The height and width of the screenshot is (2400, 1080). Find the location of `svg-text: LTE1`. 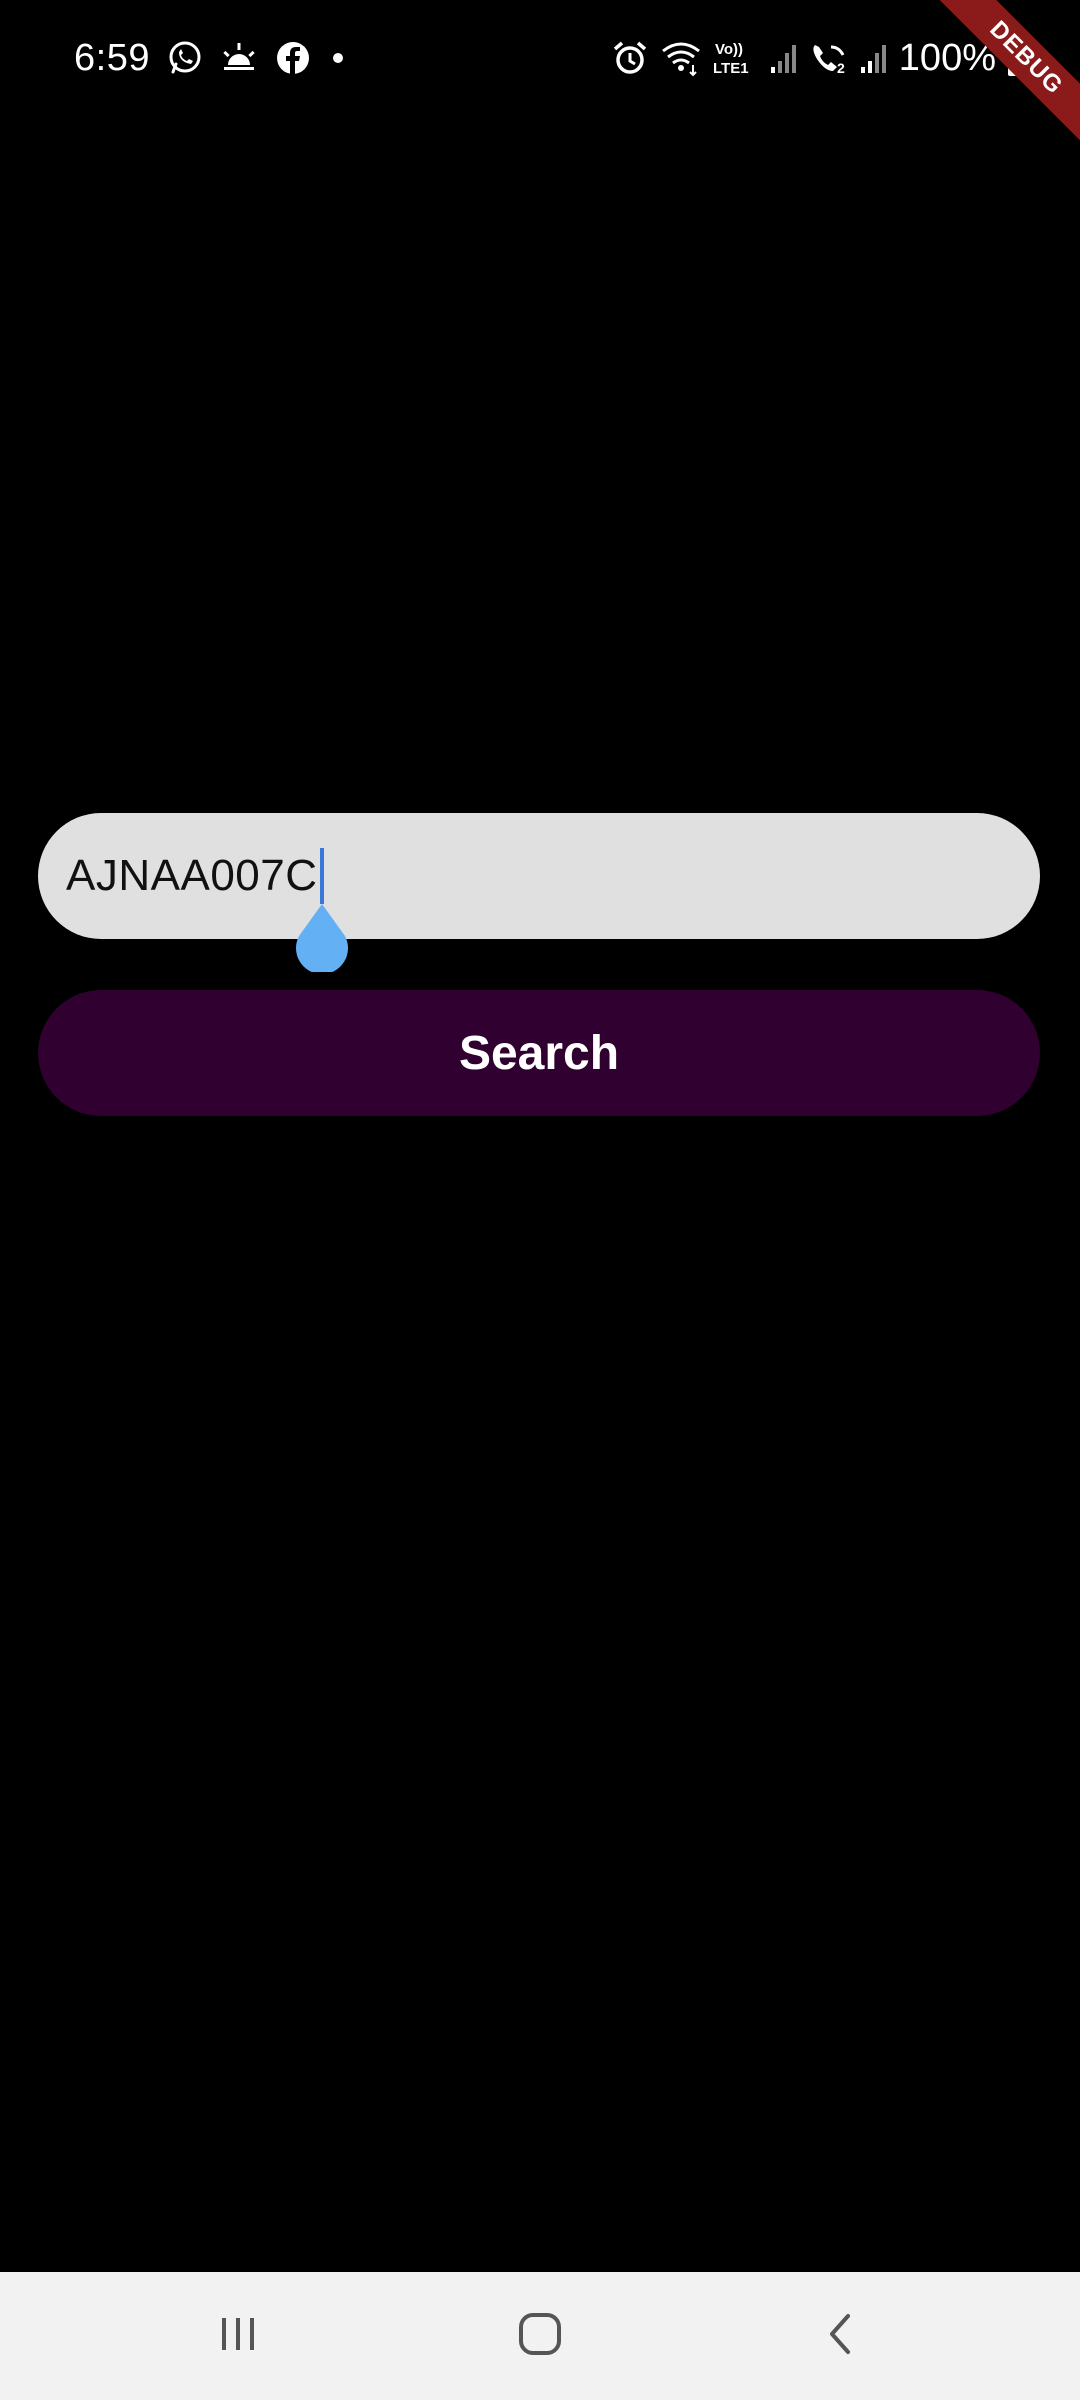

svg-text: LTE1 is located at coordinates (731, 68).